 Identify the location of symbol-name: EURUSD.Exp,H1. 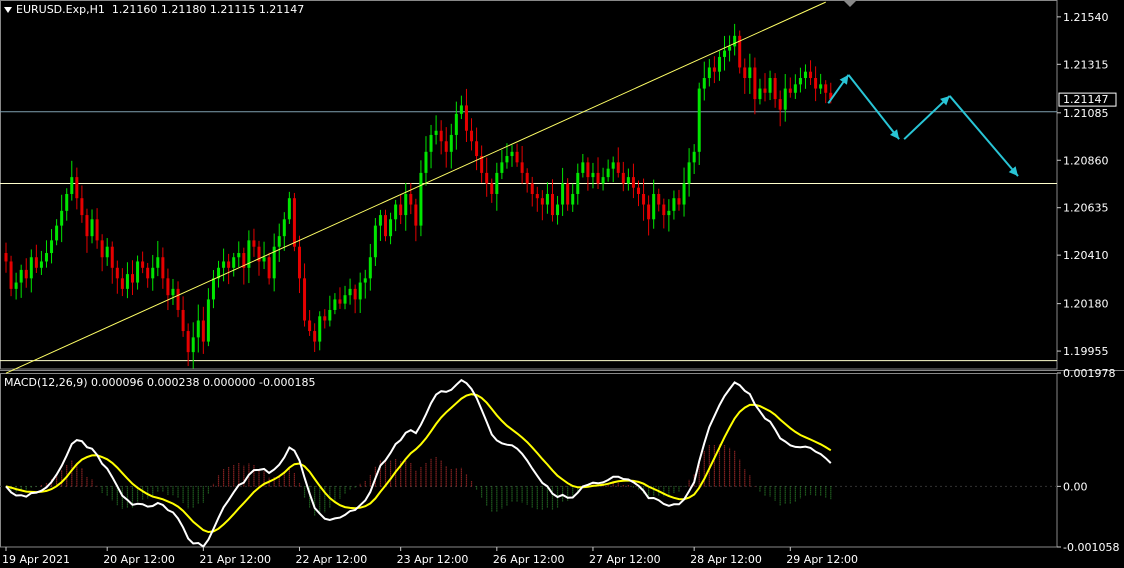
(60, 9).